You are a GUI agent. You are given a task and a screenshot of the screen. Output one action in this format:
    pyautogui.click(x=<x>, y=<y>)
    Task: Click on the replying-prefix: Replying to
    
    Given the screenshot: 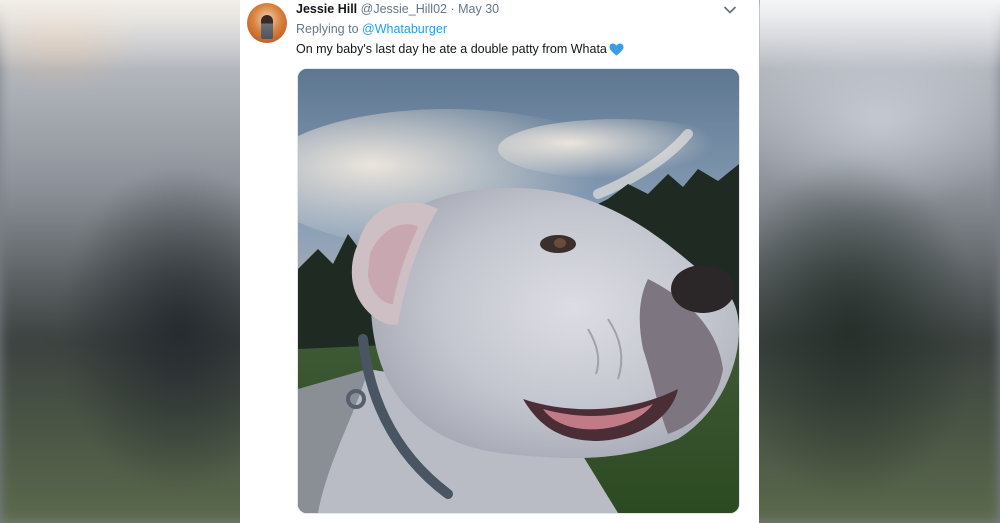 What is the action you would take?
    pyautogui.click(x=327, y=29)
    